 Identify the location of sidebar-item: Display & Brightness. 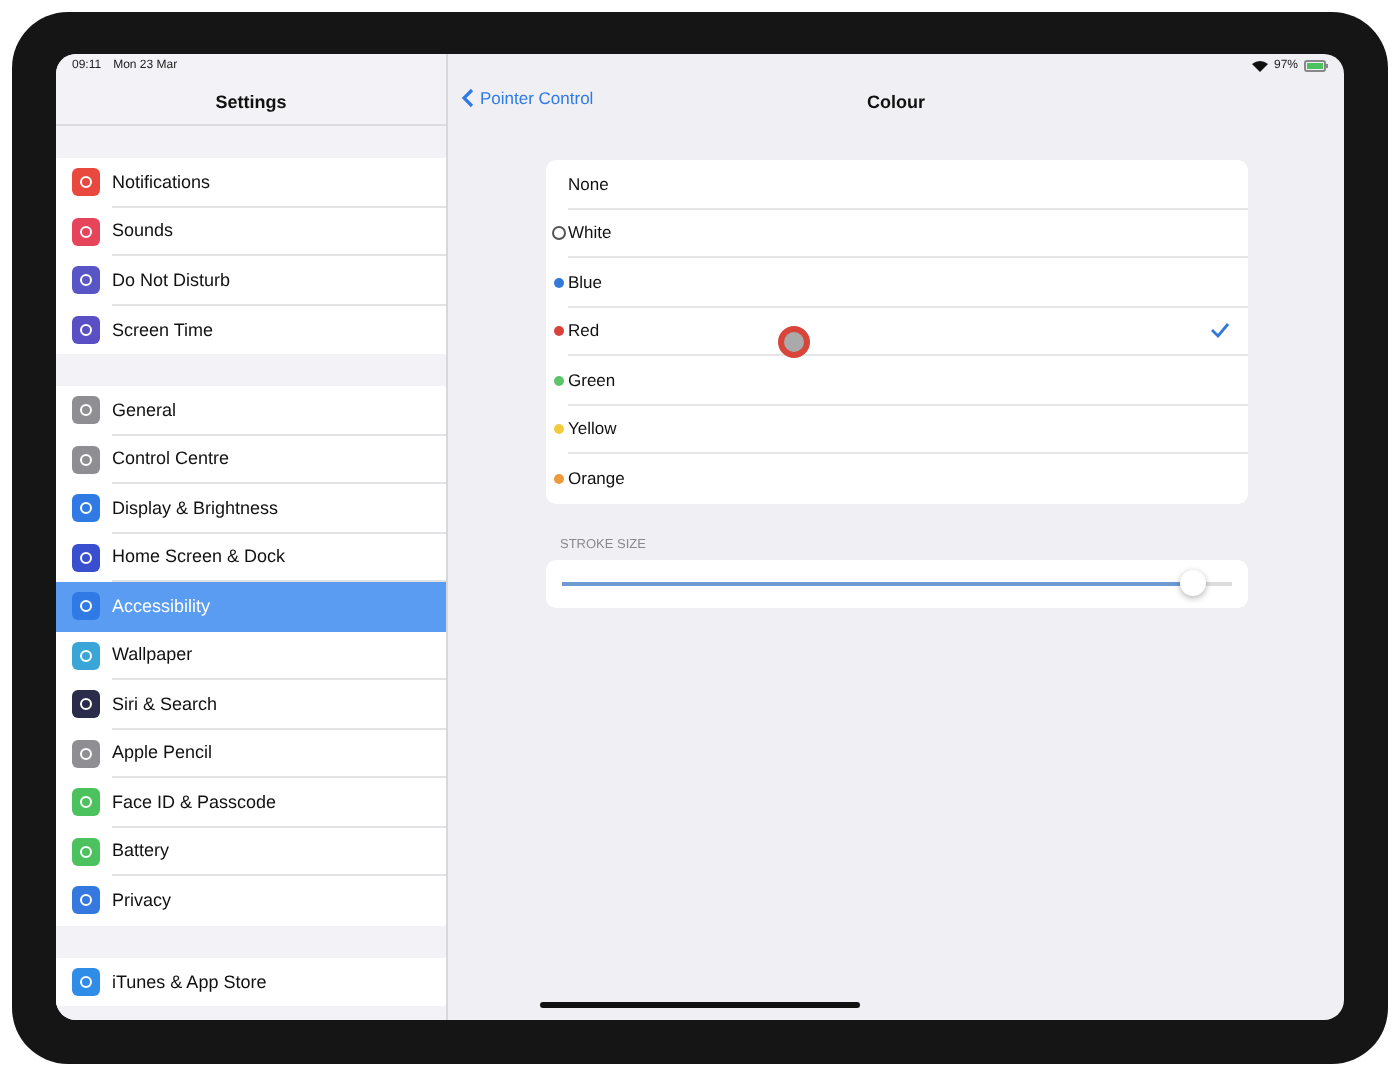
(251, 508).